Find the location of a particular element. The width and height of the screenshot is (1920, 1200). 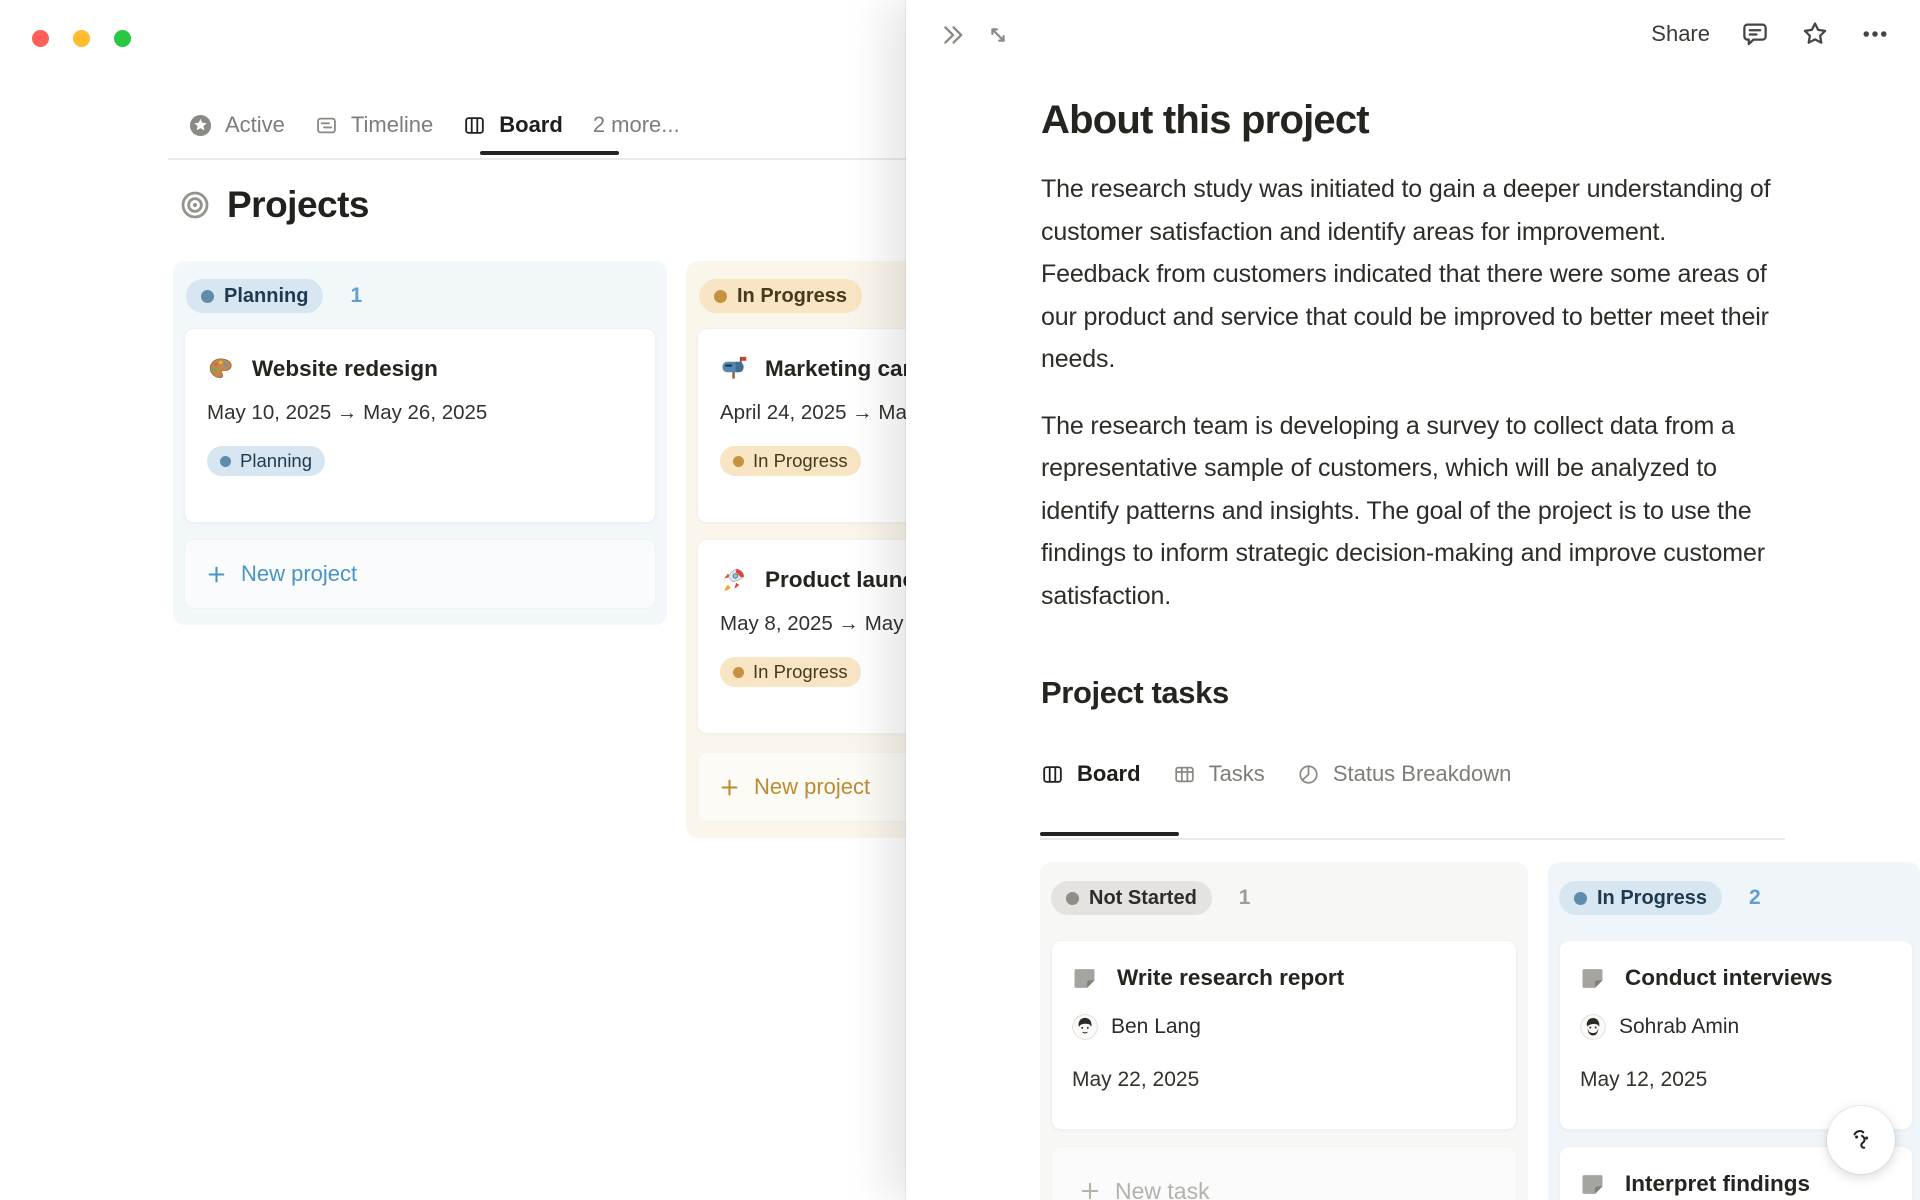

peek-nav-left is located at coordinates (975, 35).